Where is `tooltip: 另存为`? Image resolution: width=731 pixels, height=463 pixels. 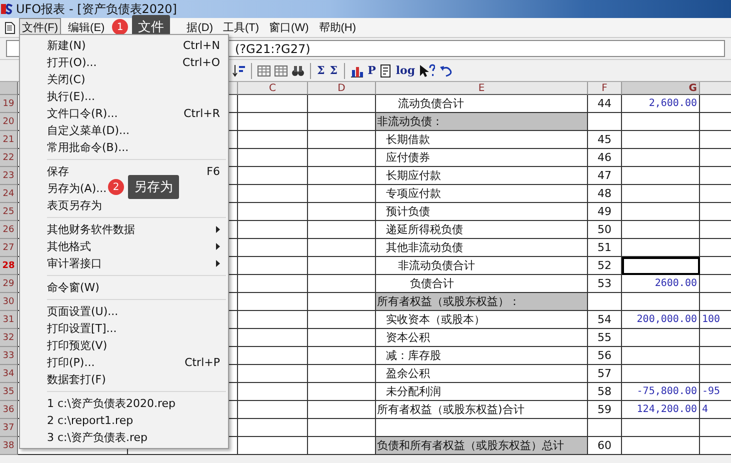 tooltip: 另存为 is located at coordinates (153, 187).